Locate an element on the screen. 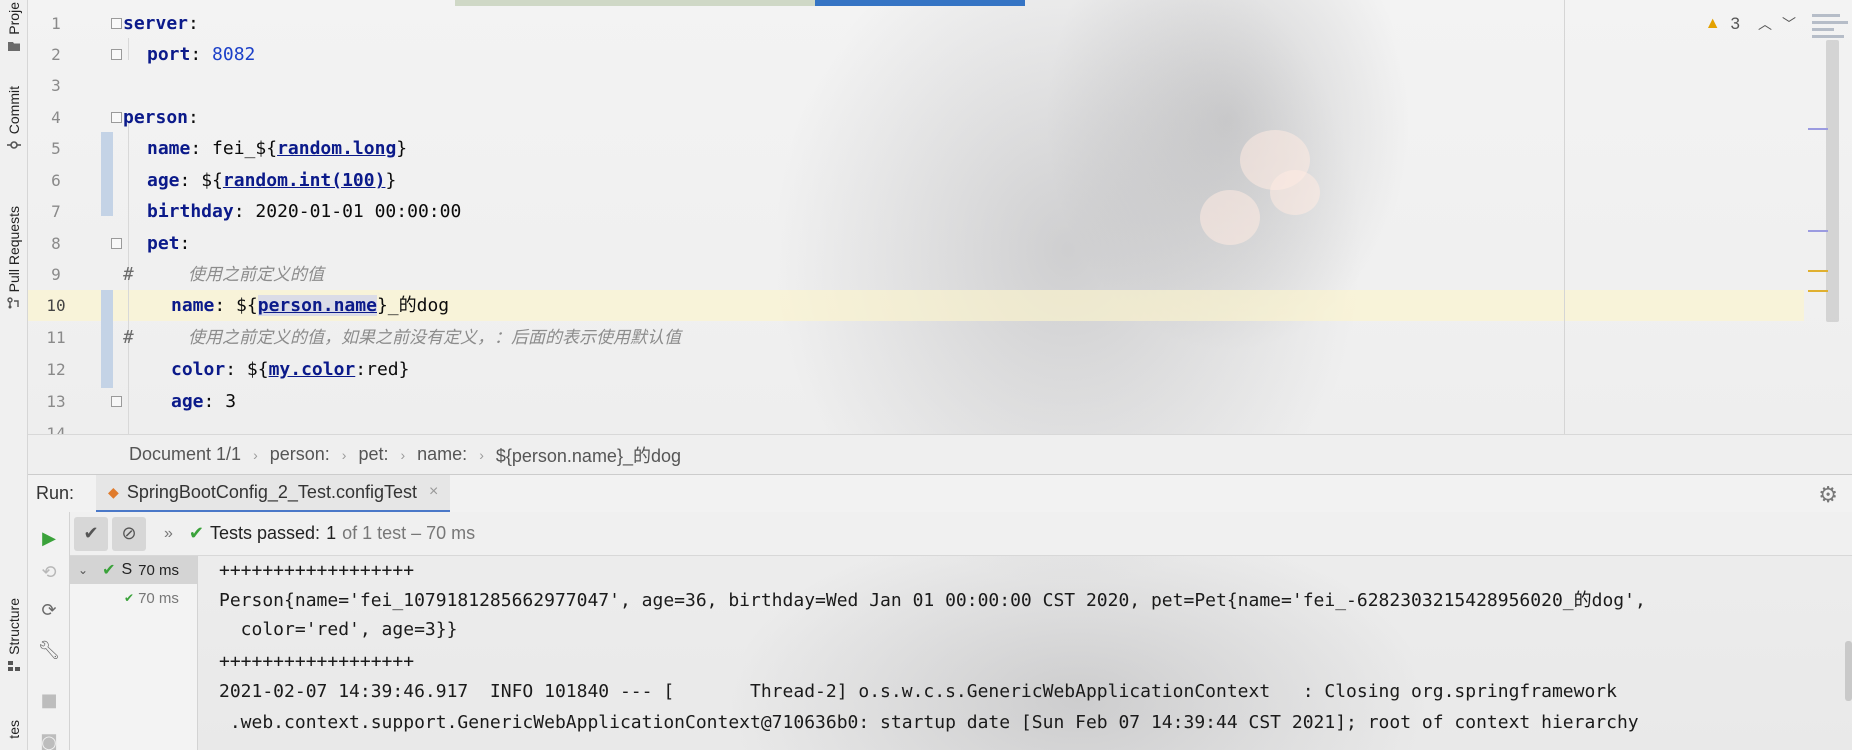 The height and width of the screenshot is (750, 1852). line-number: 1 is located at coordinates (56, 23).